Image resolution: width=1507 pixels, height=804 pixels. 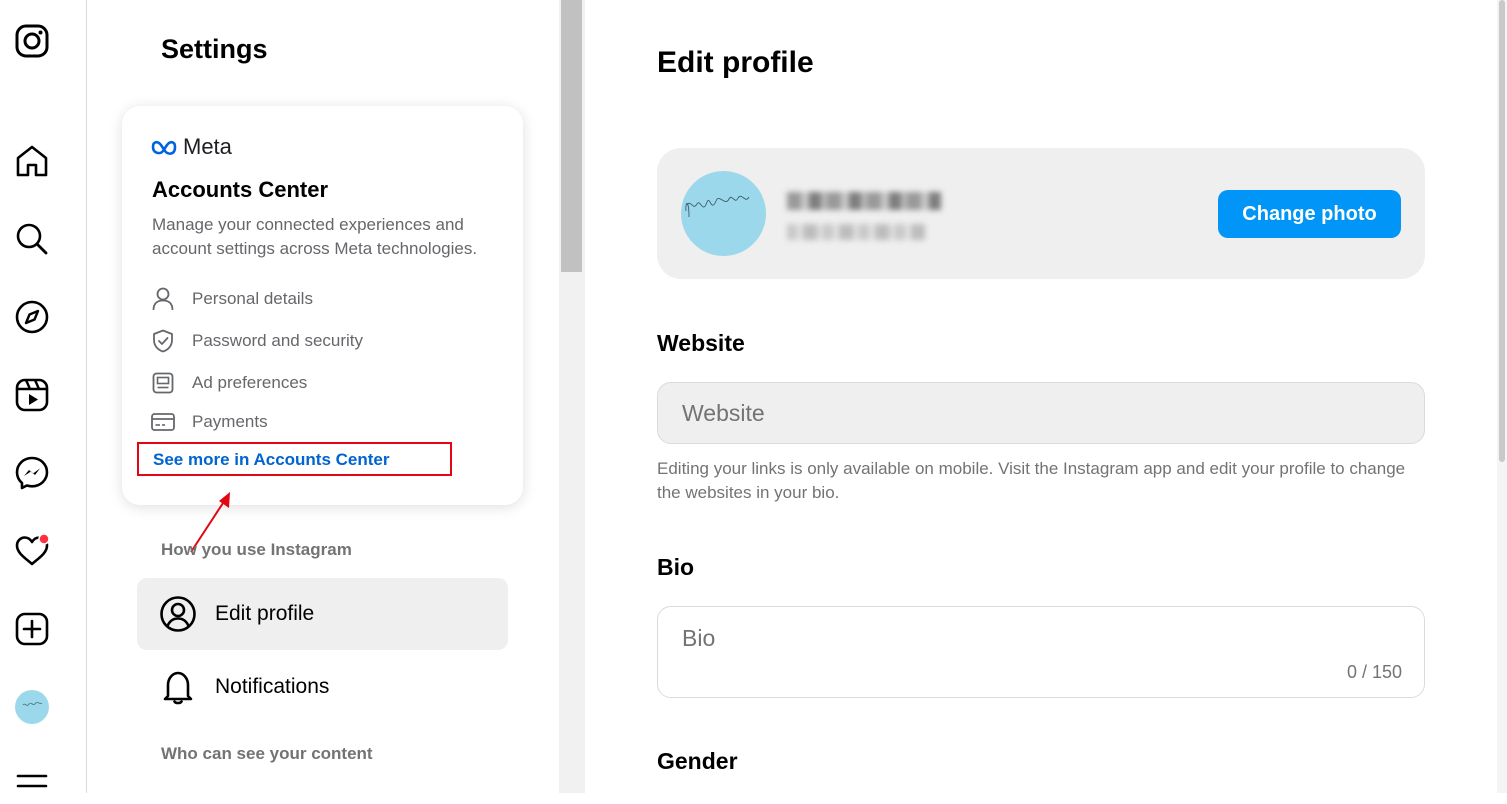 I want to click on explore-icon, so click(x=32, y=317).